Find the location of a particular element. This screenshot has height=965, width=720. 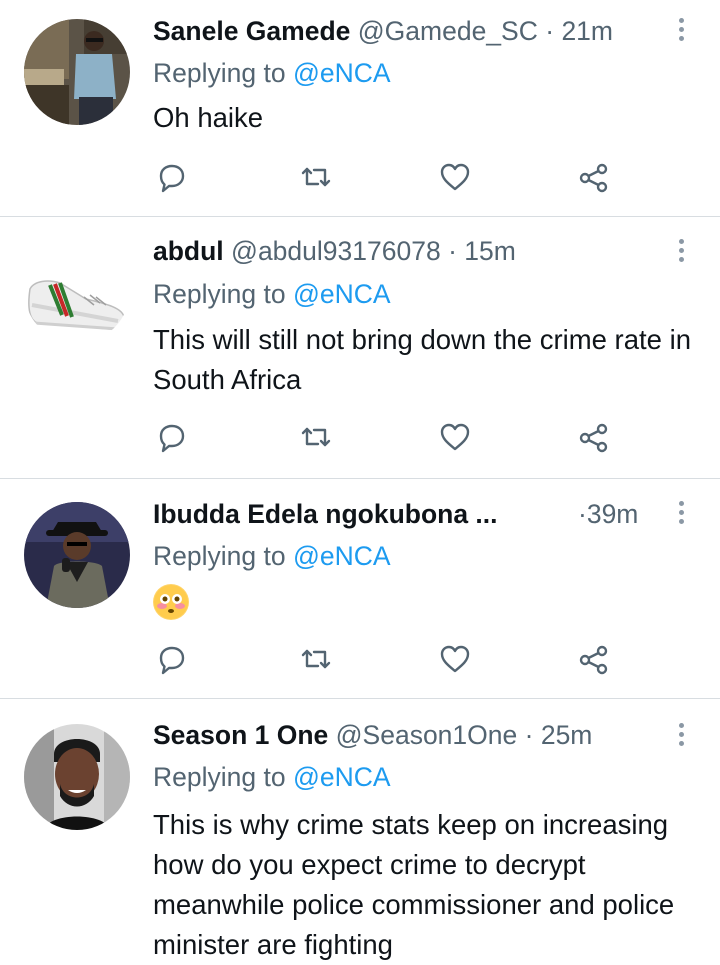

timestamp: 21m is located at coordinates (587, 31).